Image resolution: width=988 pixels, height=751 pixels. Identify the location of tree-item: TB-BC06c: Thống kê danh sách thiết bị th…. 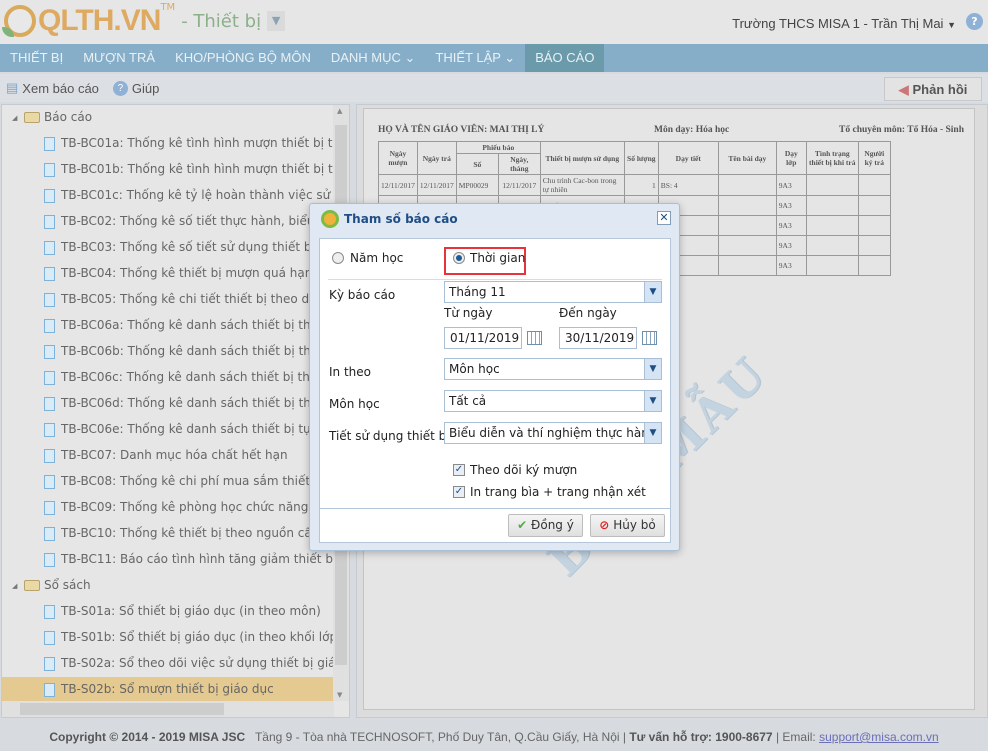
(168, 378).